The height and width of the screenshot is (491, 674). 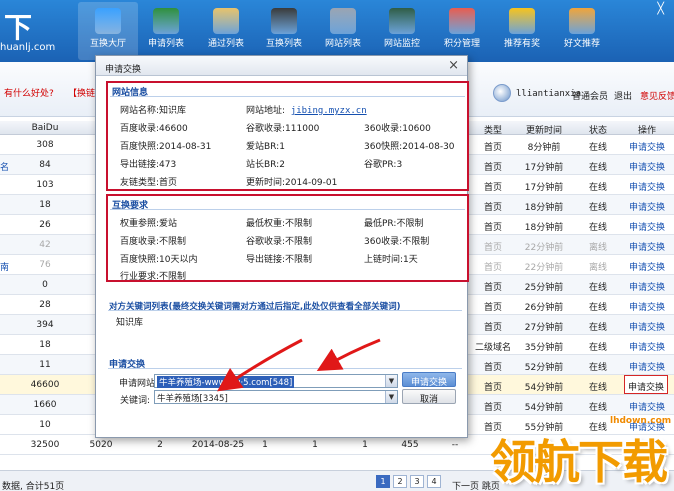 I want to click on globe-icon, so click(x=402, y=21).